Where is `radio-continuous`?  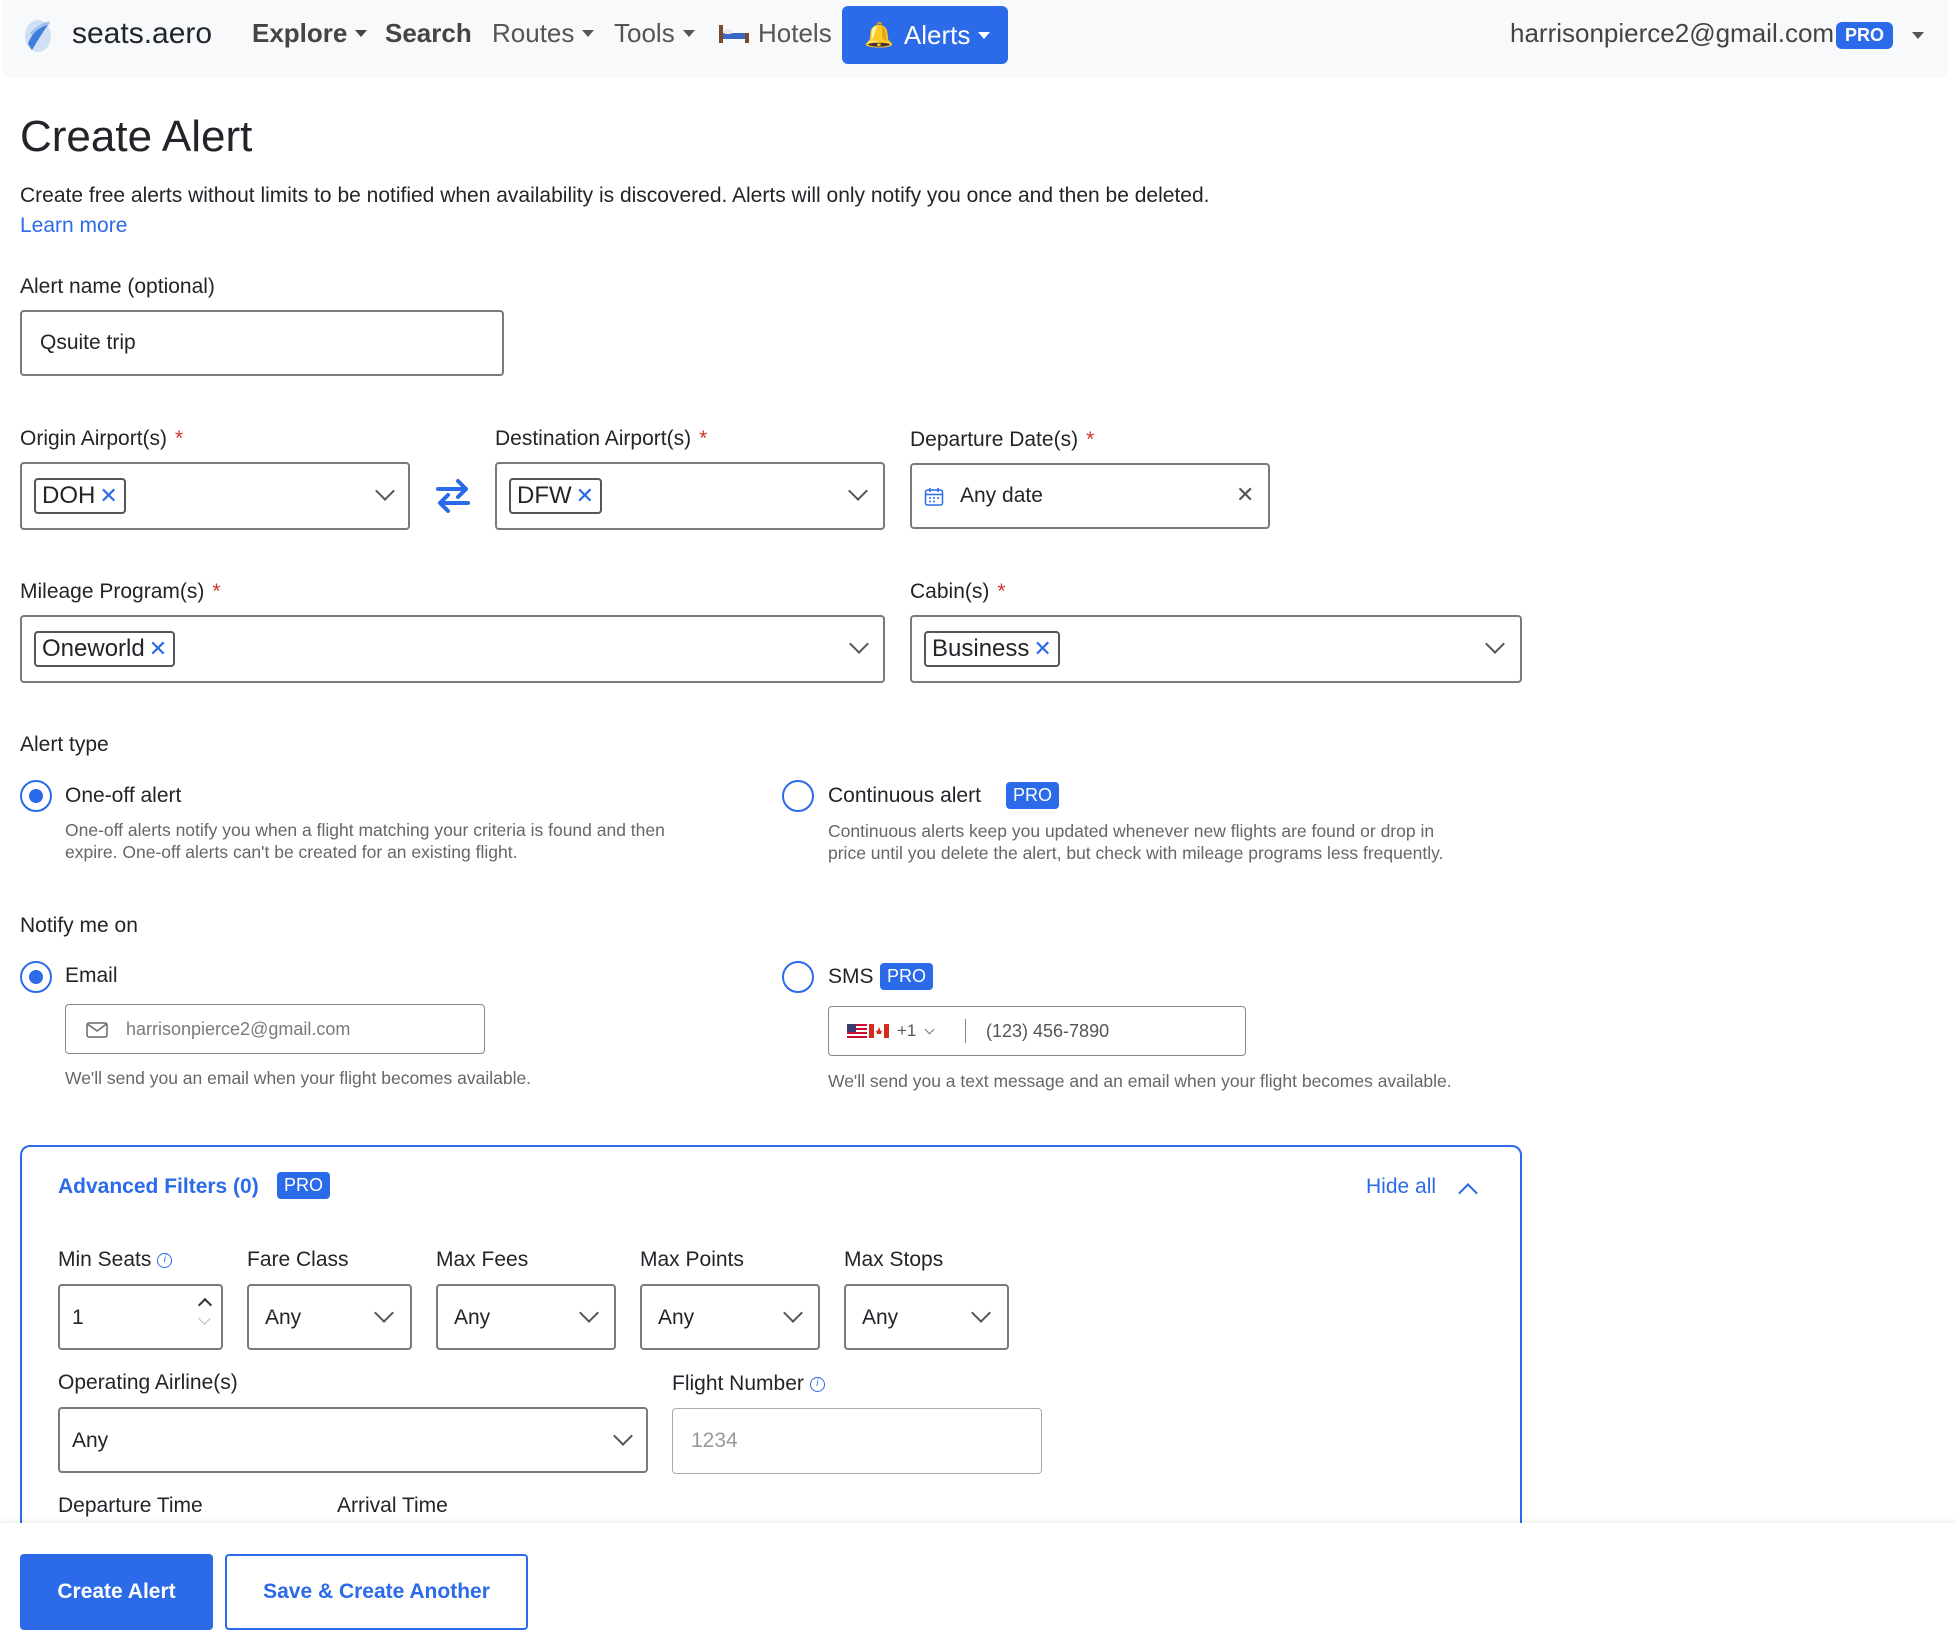
radio-continuous is located at coordinates (798, 796).